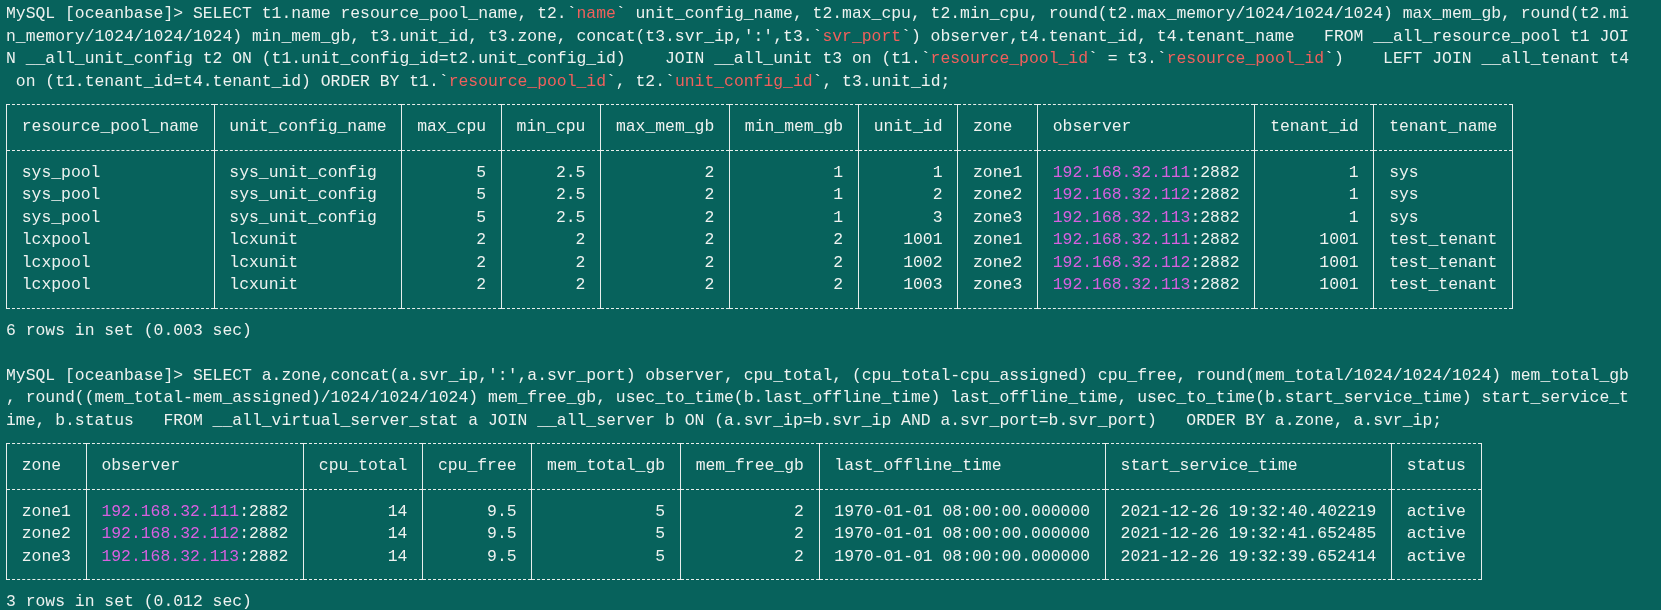 This screenshot has height=610, width=1661. Describe the element at coordinates (1248, 534) in the screenshot. I see `table-cell: 2021-12-26 19:32:41.652485` at that location.